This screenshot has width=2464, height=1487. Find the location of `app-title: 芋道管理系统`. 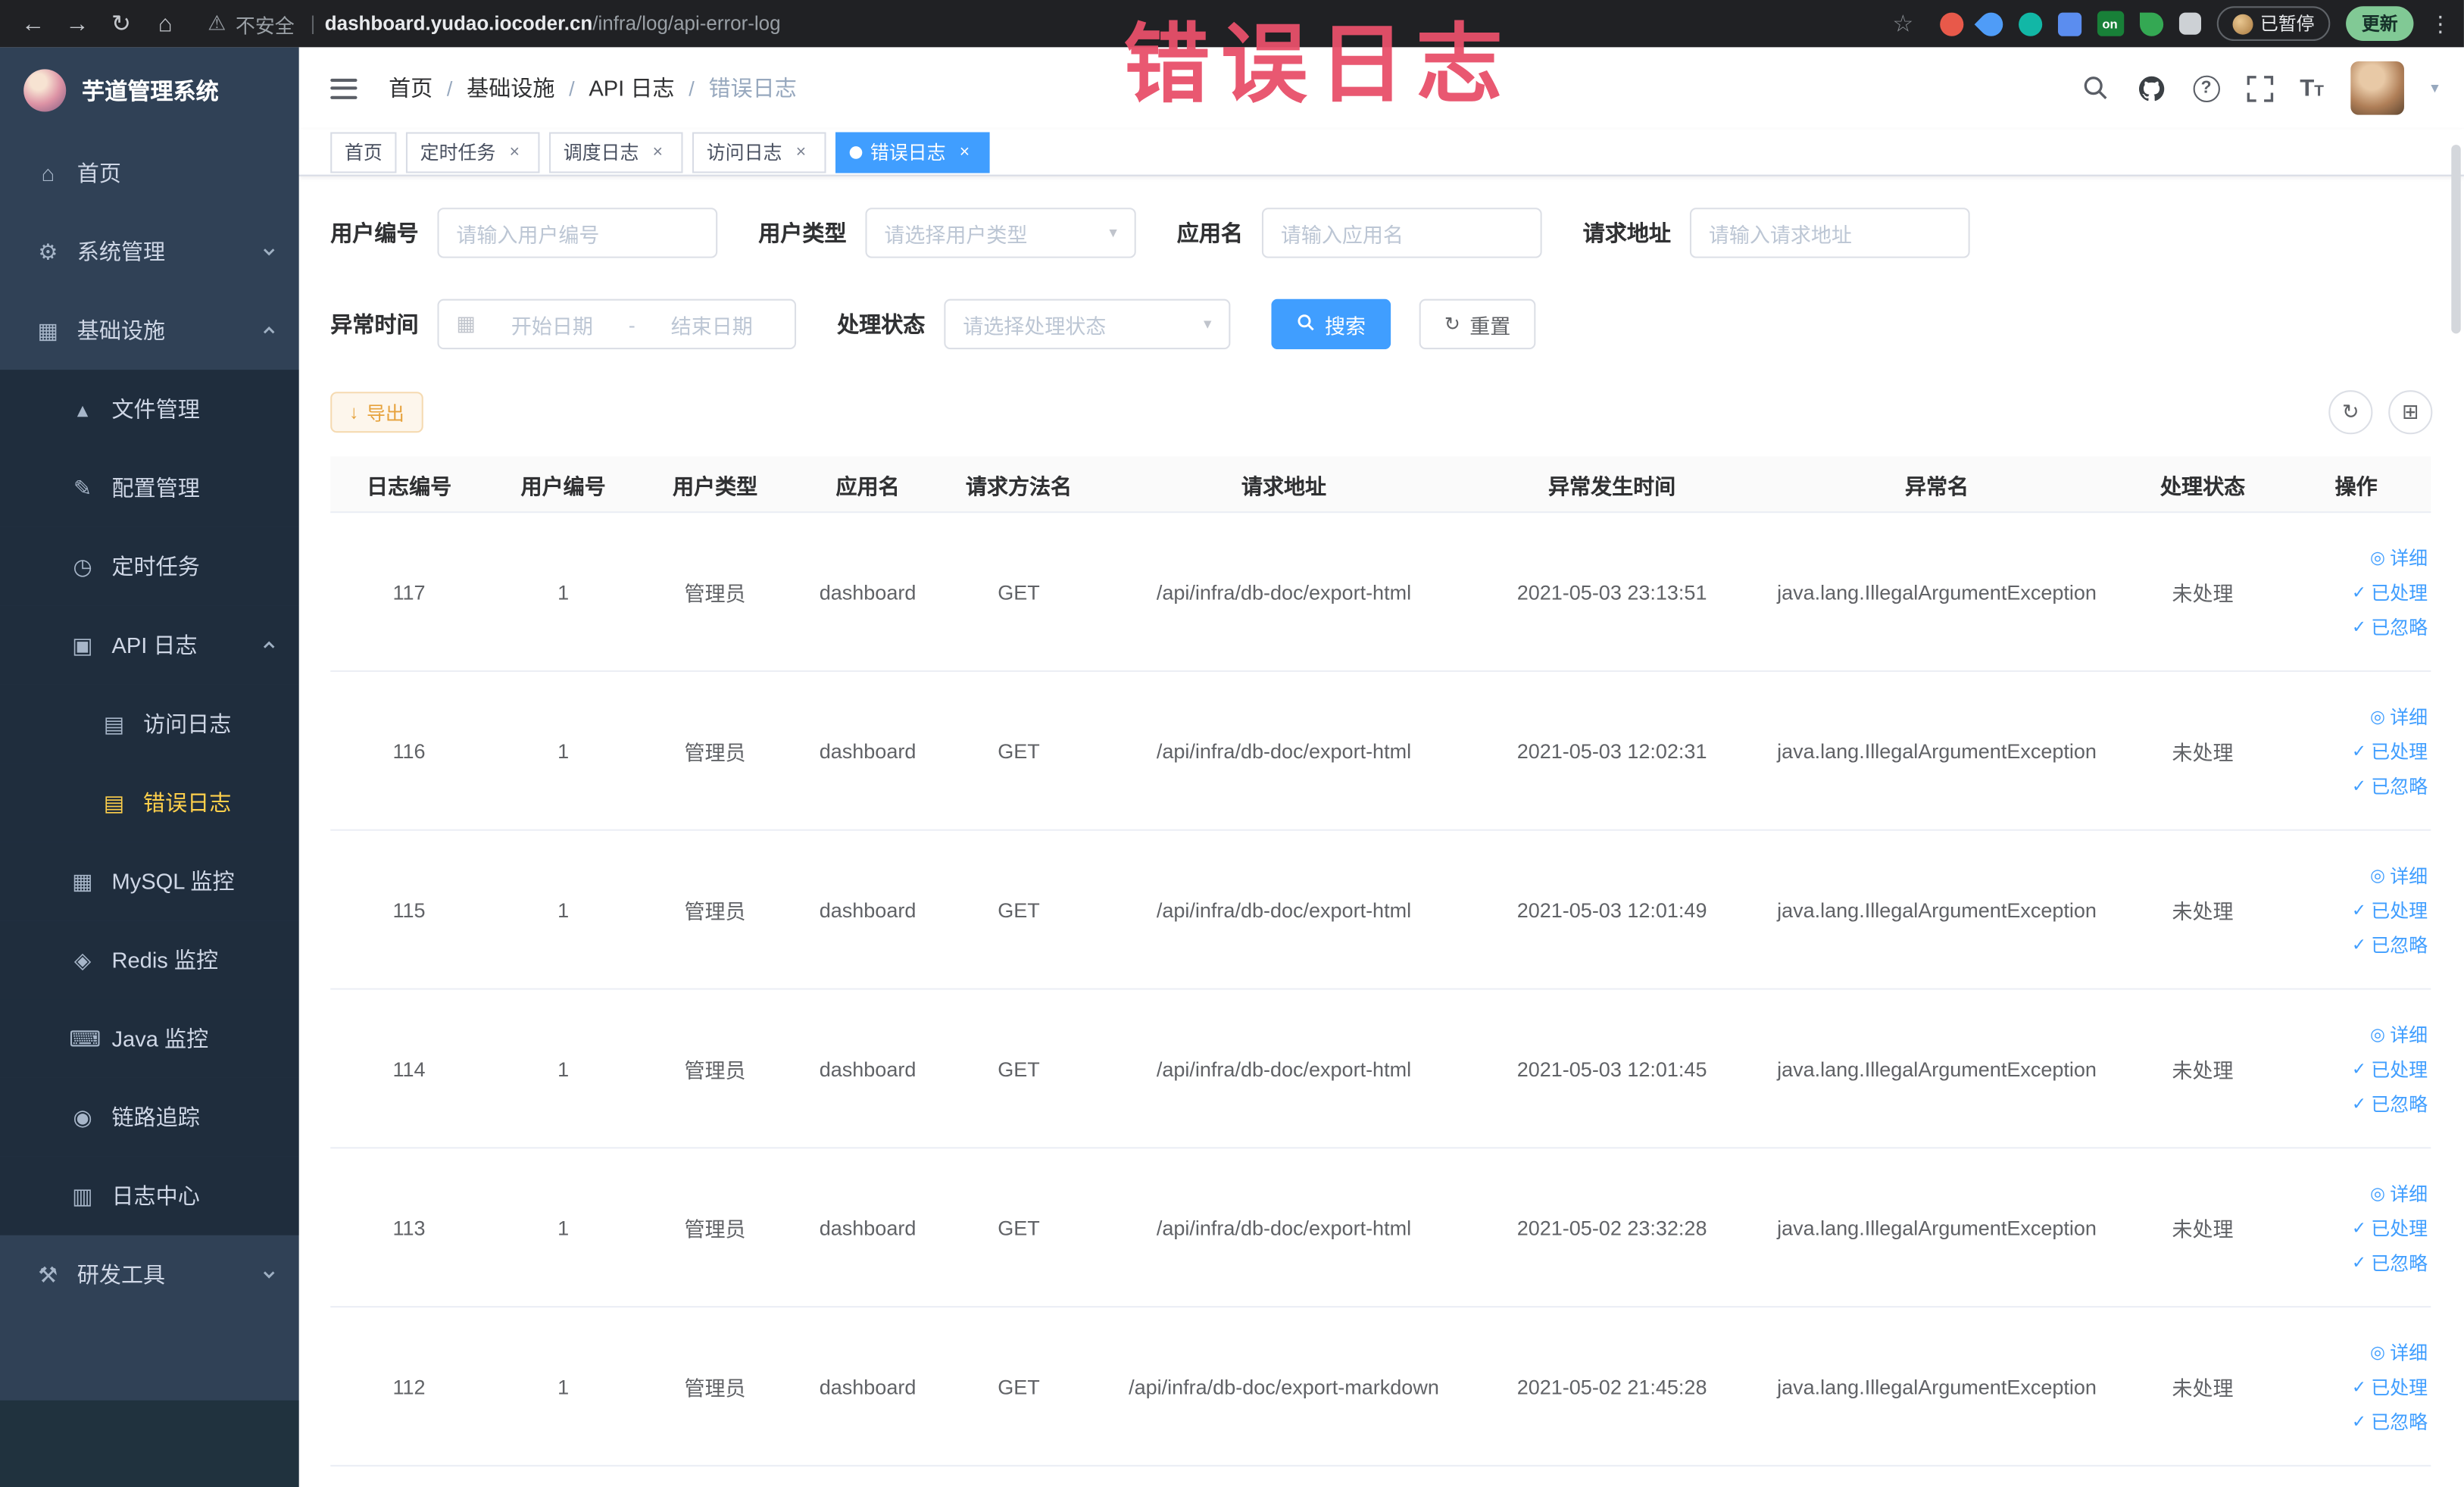

app-title: 芋道管理系统 is located at coordinates (150, 93).